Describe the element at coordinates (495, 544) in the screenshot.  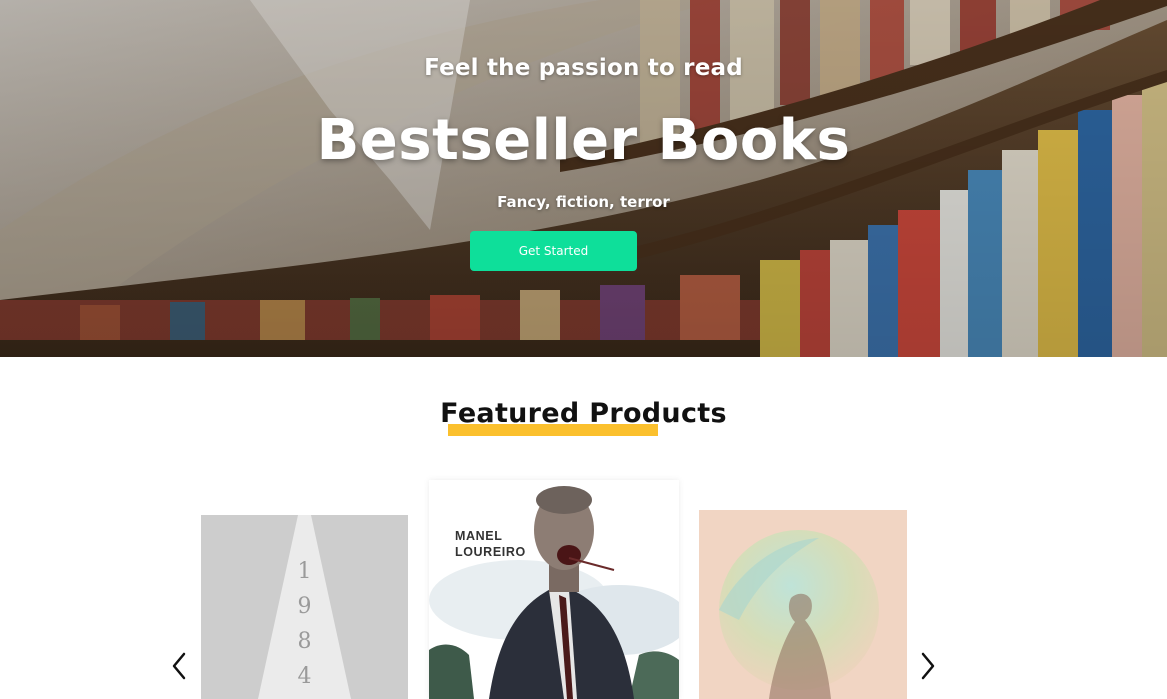
I see `book-author-text: MANEL LOUREIRO` at that location.